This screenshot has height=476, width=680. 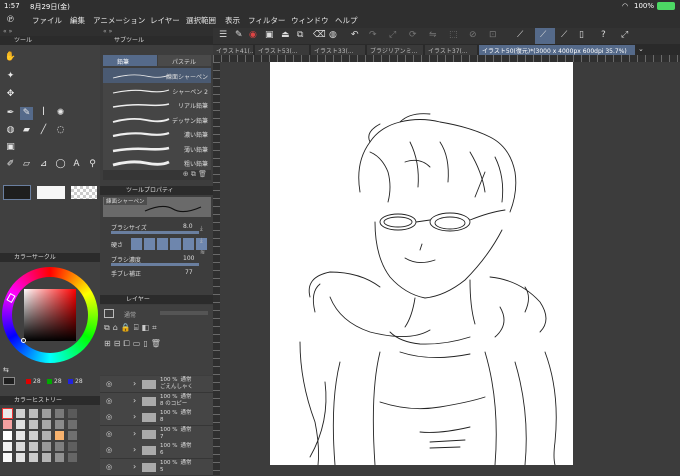 I want to click on rect-select-icon: ▱, so click(x=26, y=164).